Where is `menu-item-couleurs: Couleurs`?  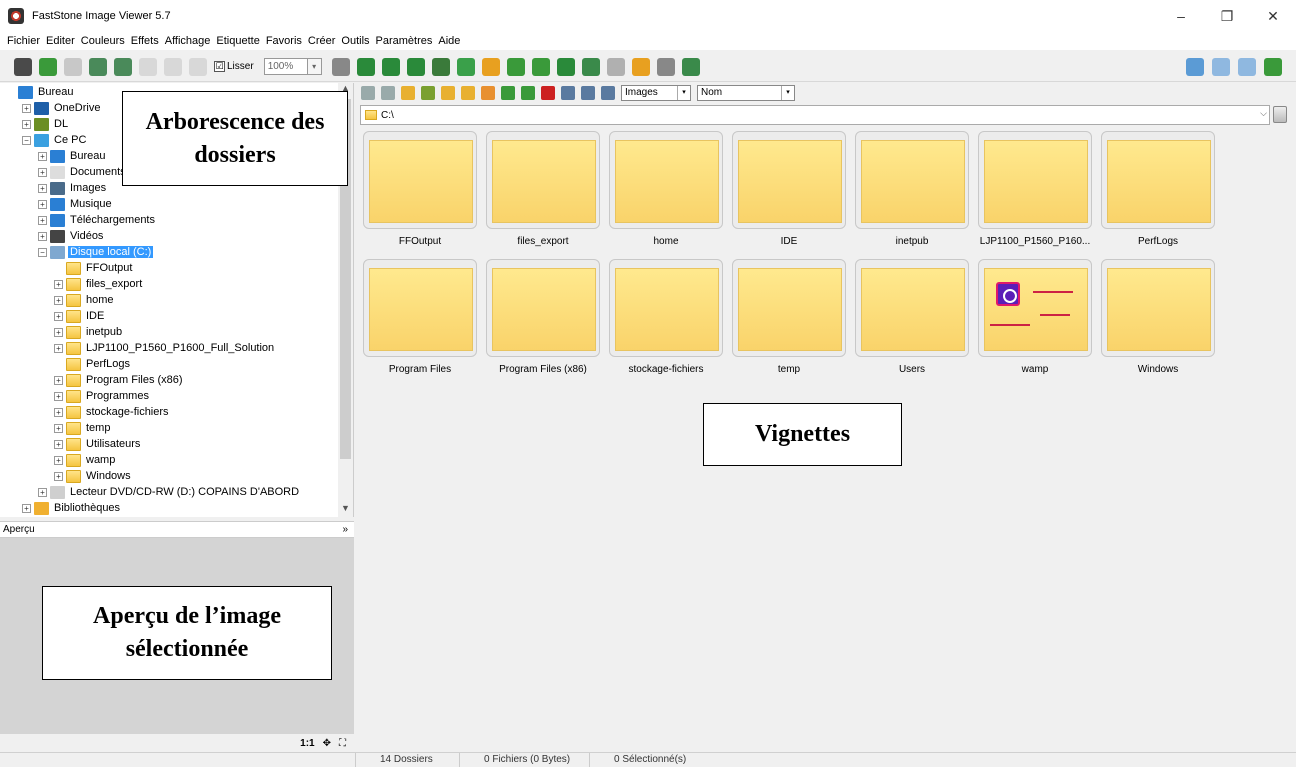
menu-item-couleurs: Couleurs is located at coordinates (103, 41).